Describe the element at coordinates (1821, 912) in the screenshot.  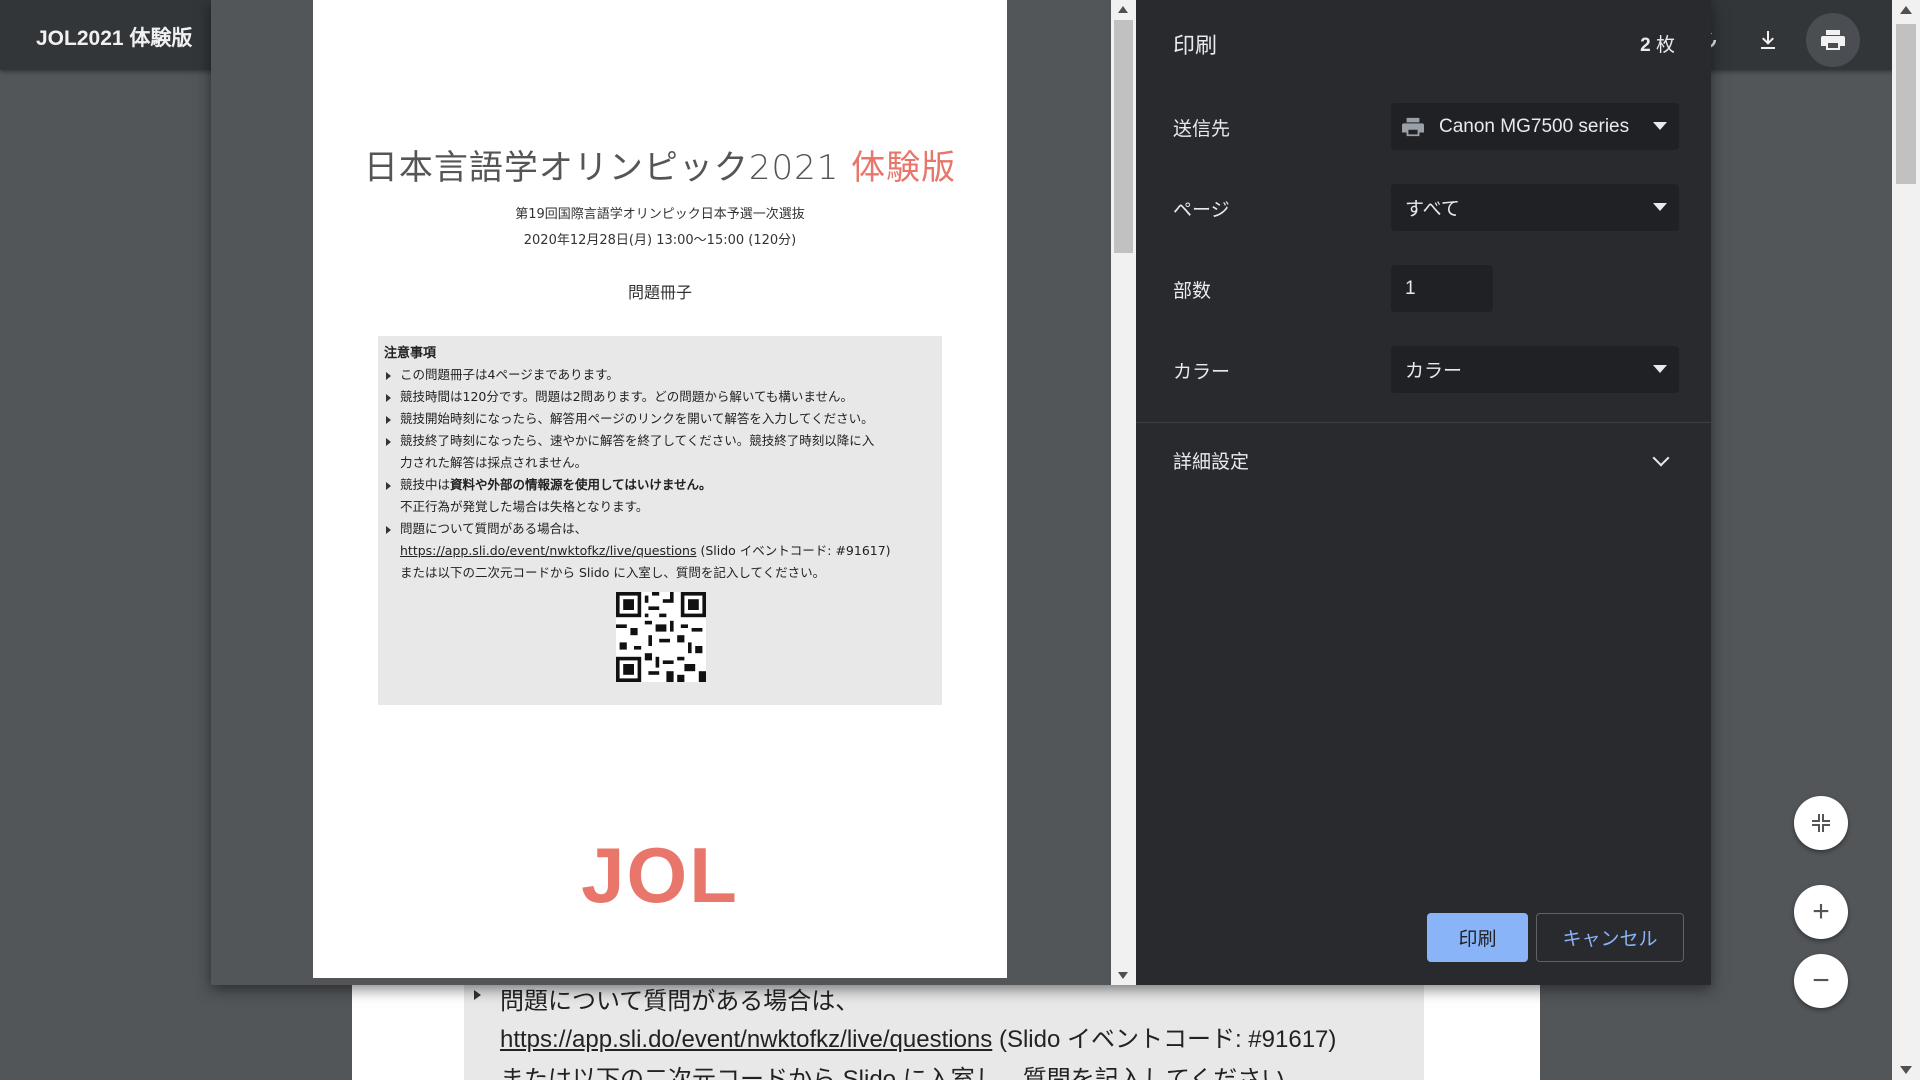
I see `zoom-in-button: +` at that location.